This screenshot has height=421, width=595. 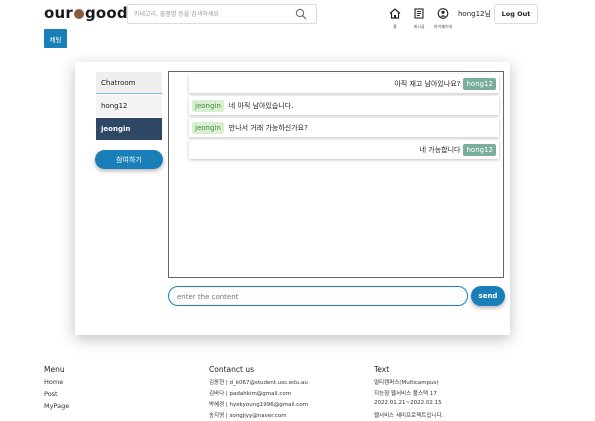 What do you see at coordinates (419, 26) in the screenshot?
I see `nav-posts-label: 게시글` at bounding box center [419, 26].